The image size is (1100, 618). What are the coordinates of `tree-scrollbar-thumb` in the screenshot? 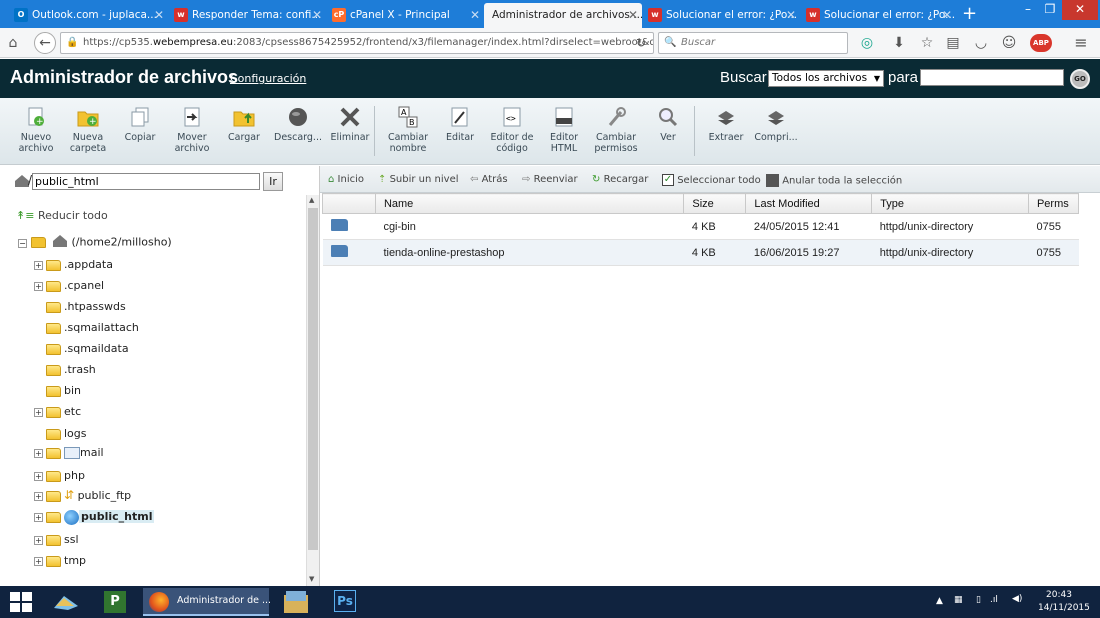 It's located at (313, 379).